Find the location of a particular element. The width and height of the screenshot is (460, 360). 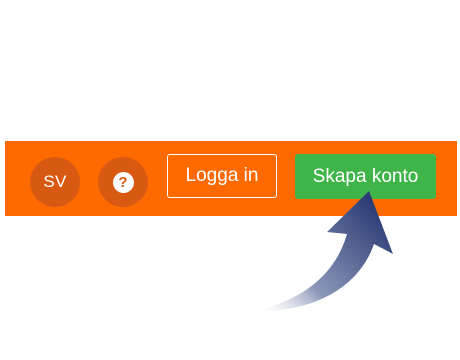

login-button-label: Logga in is located at coordinates (222, 175).